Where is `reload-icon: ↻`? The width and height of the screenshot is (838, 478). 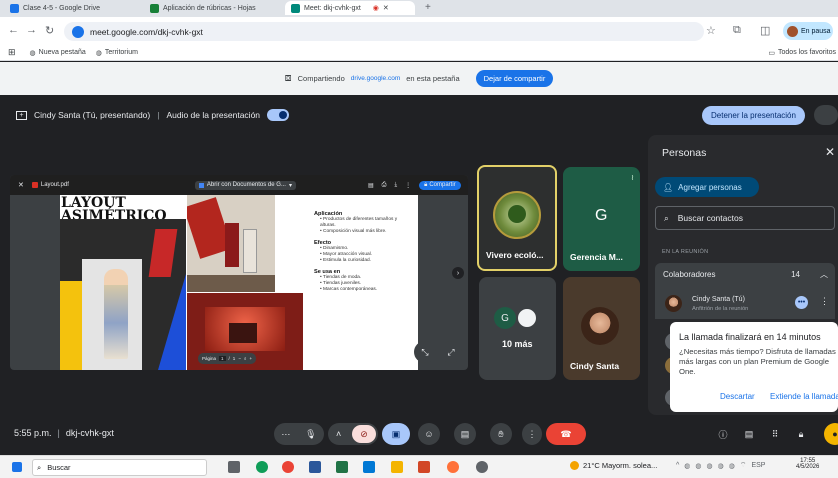
reload-icon: ↻ is located at coordinates (49, 30).